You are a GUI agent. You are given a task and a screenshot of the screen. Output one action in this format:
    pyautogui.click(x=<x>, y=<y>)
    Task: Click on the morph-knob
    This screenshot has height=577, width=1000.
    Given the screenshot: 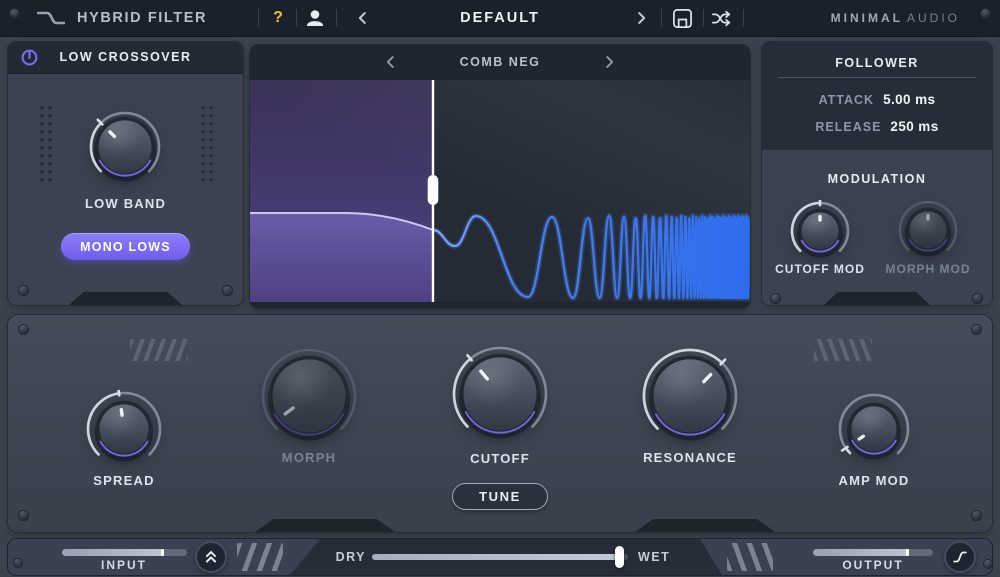 What is the action you would take?
    pyautogui.click(x=309, y=396)
    